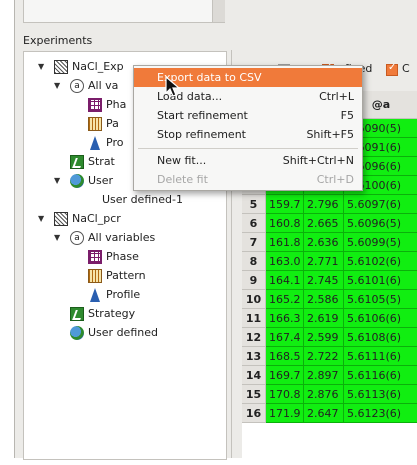 Image resolution: width=417 pixels, height=465 pixels. What do you see at coordinates (324, 299) in the screenshot?
I see `table-cell: 2.586` at bounding box center [324, 299].